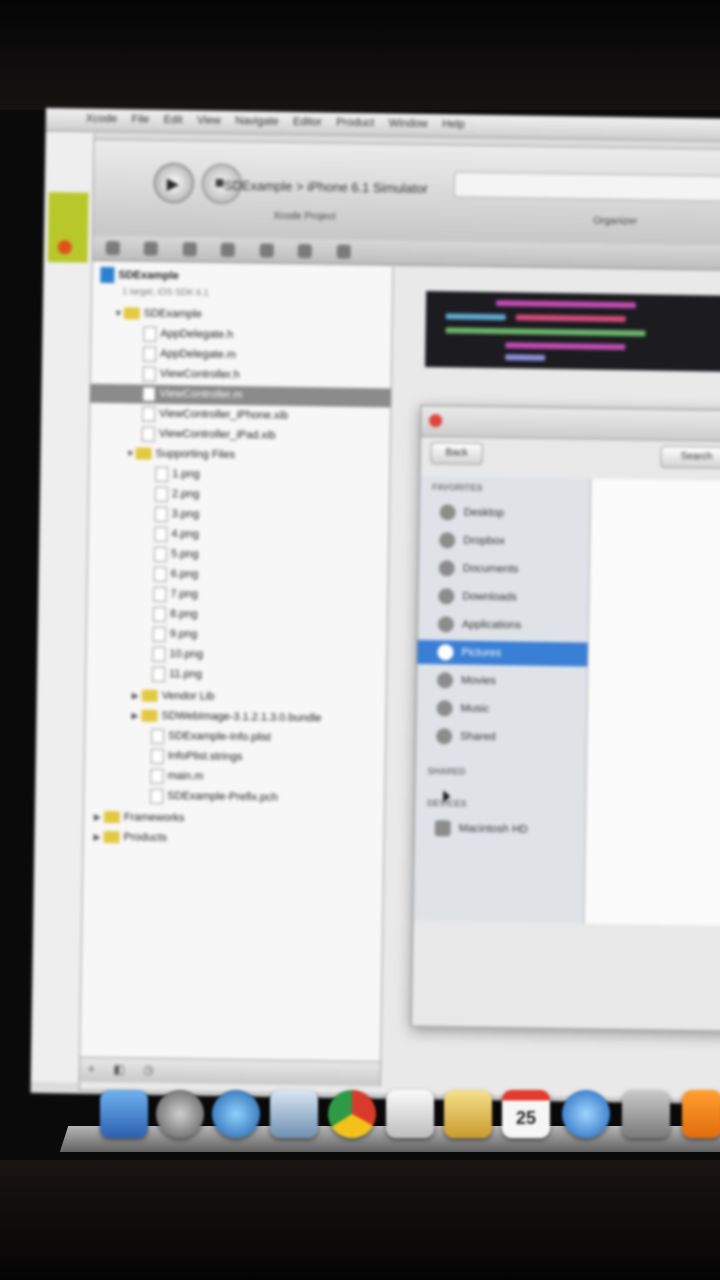  Describe the element at coordinates (209, 120) in the screenshot. I see `menu-item-view: View` at that location.